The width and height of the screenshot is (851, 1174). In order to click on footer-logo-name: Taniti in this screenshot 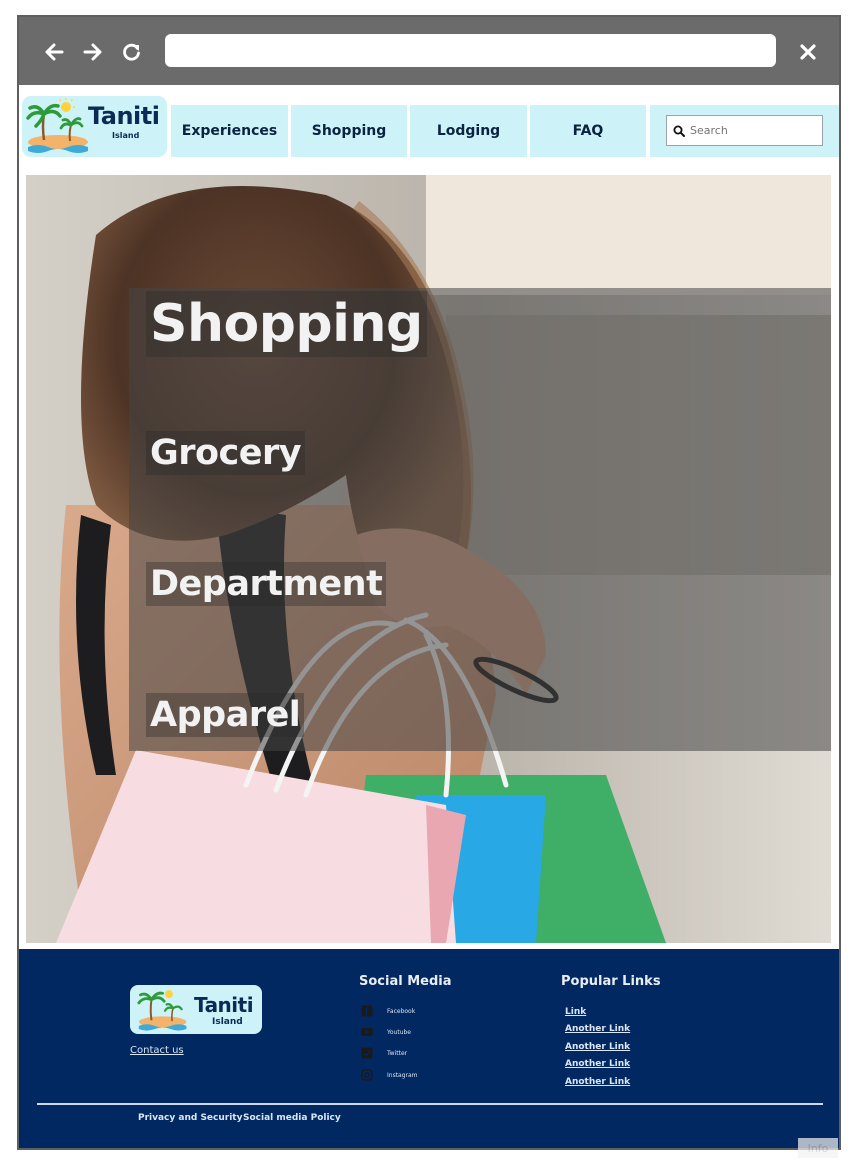, I will do `click(224, 1005)`.